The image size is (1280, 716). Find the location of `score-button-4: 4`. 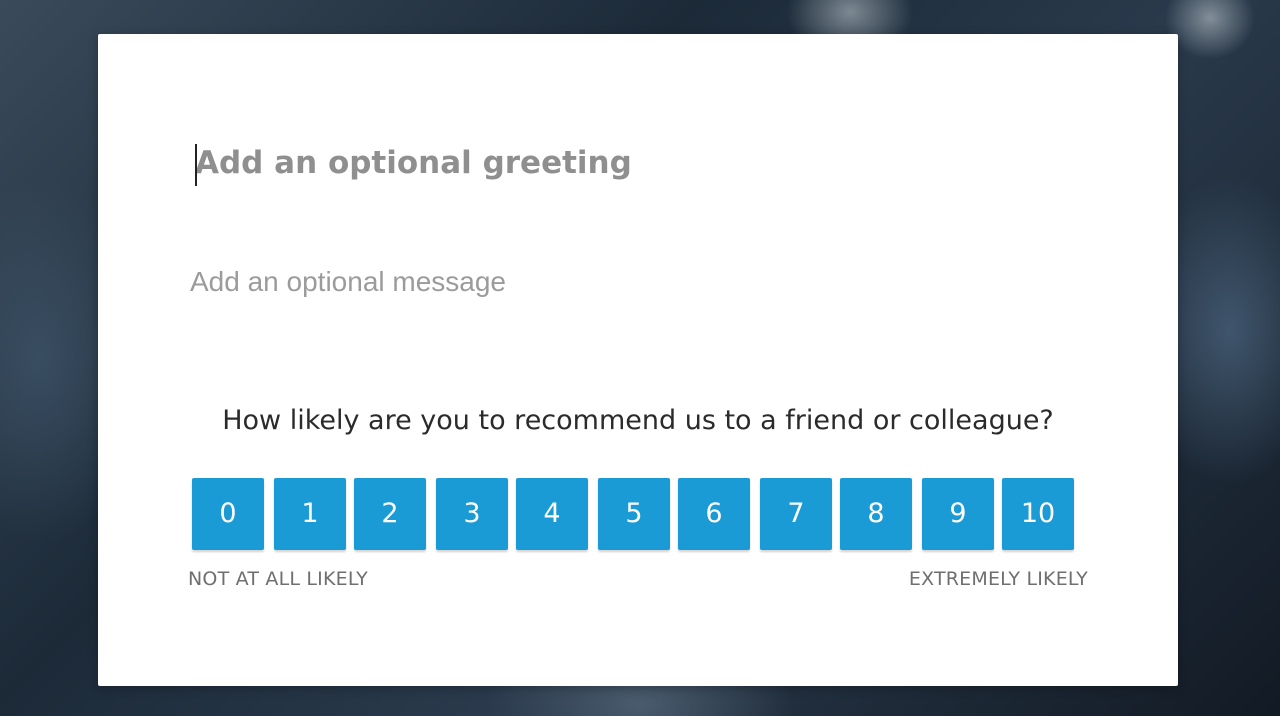

score-button-4: 4 is located at coordinates (552, 514).